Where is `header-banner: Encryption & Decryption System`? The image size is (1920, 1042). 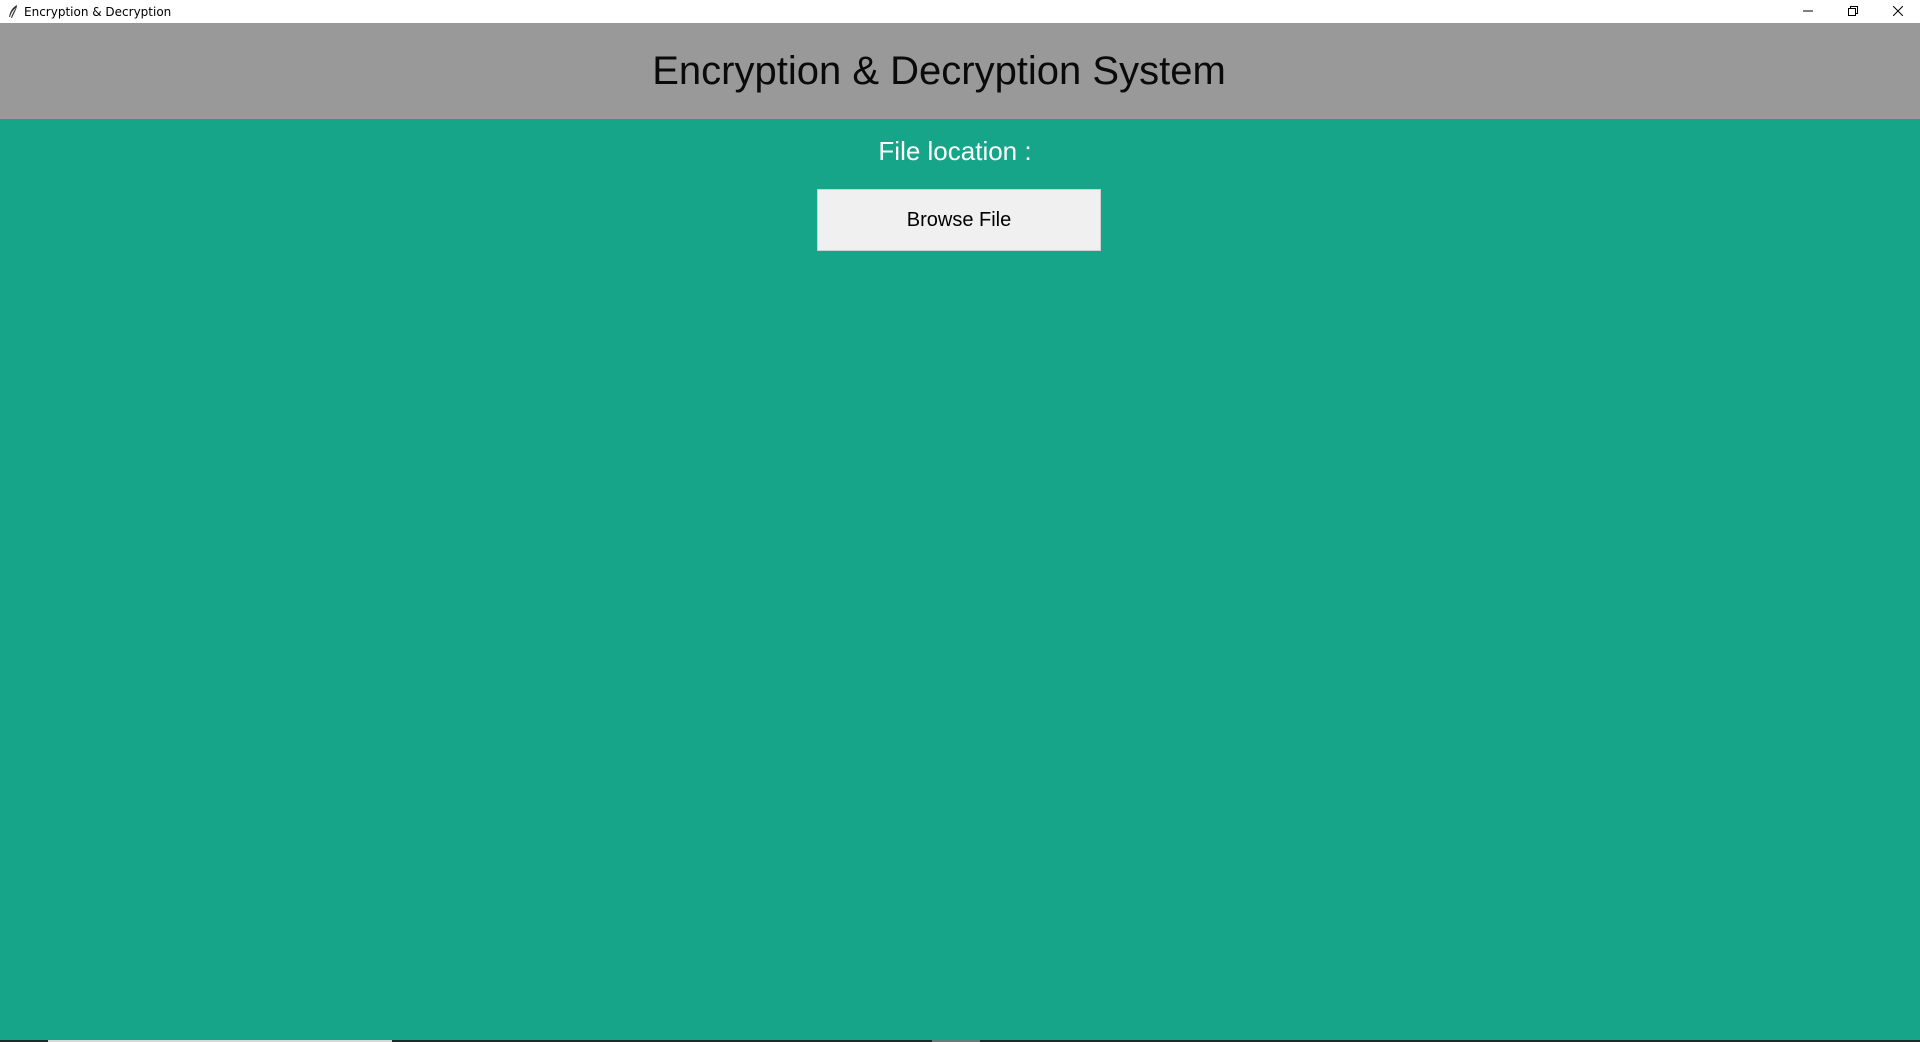
header-banner: Encryption & Decryption System is located at coordinates (960, 71).